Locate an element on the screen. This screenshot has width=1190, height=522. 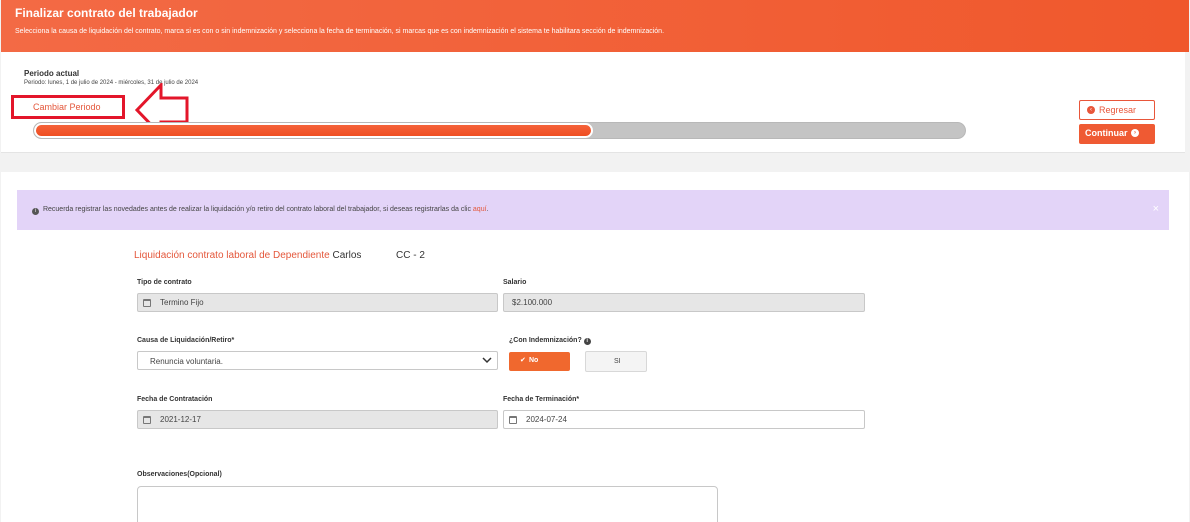
indemnity-no-label: No is located at coordinates (534, 360).